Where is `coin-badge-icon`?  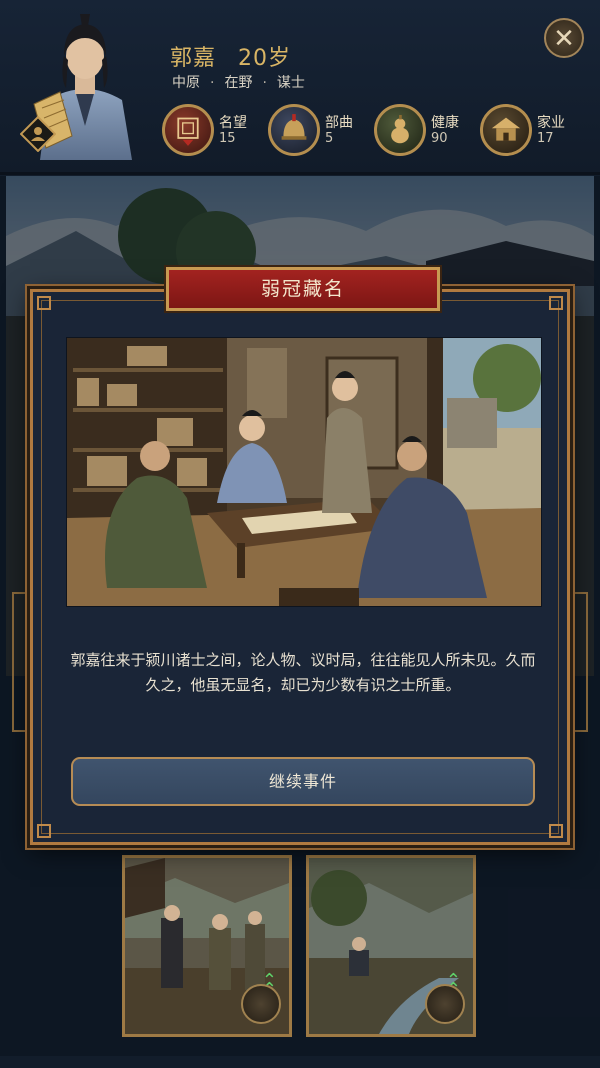
coin-badge-icon is located at coordinates (261, 1004).